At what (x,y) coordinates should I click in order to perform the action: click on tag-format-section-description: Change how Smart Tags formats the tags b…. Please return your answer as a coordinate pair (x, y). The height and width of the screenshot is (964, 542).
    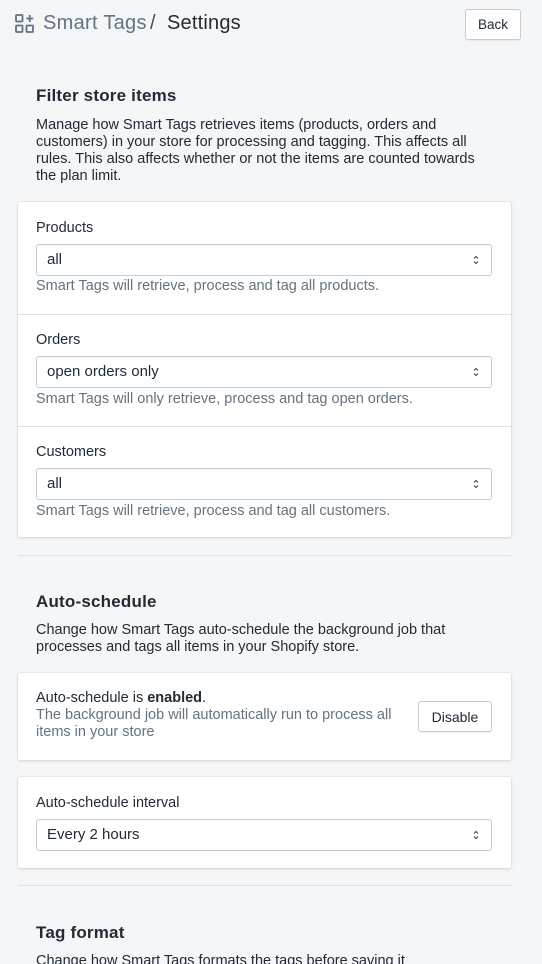
    Looking at the image, I should click on (220, 958).